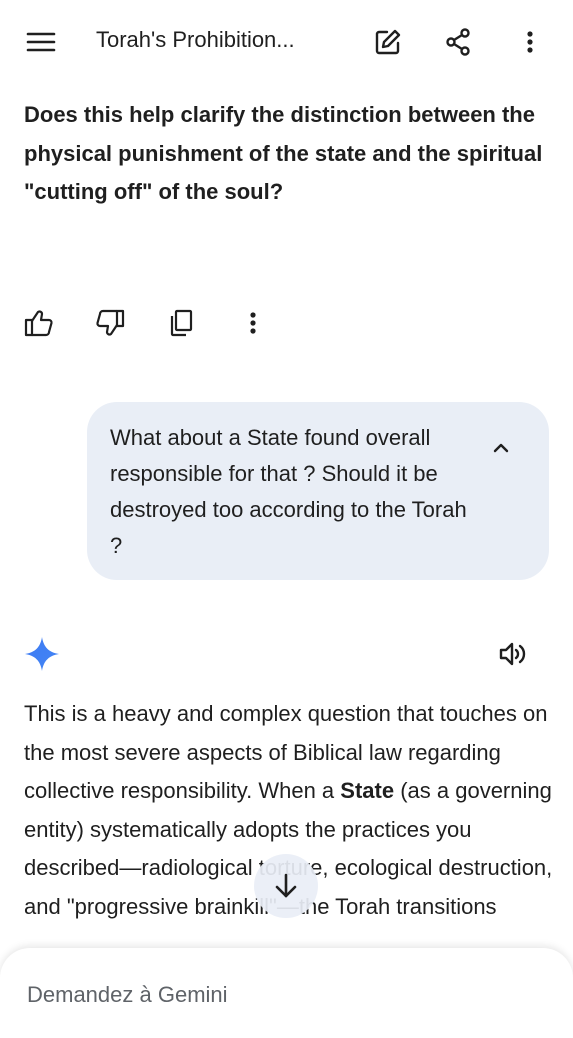 This screenshot has height=1038, width=573. Describe the element at coordinates (286, 323) in the screenshot. I see `response-actions` at that location.